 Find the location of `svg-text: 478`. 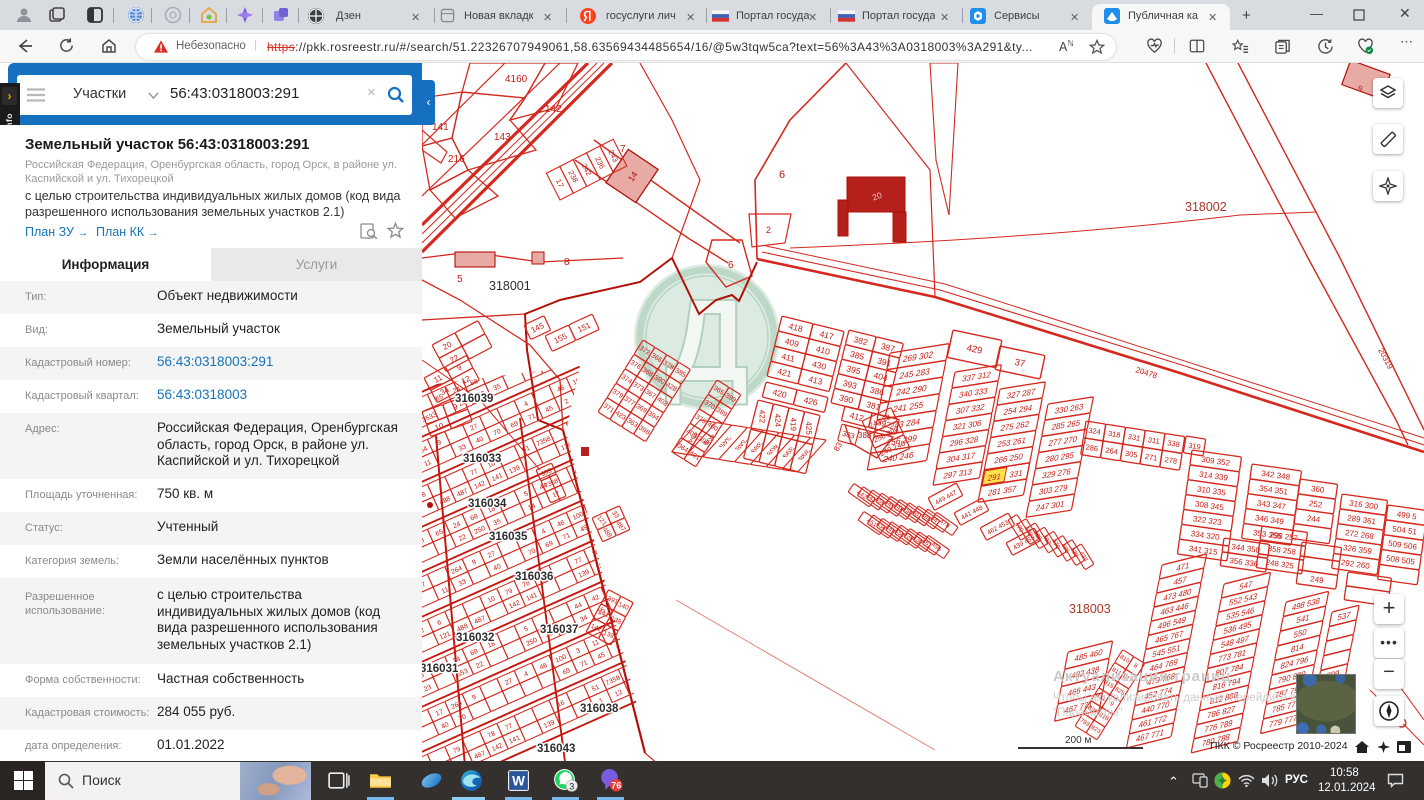

svg-text: 478 is located at coordinates (944, 524).